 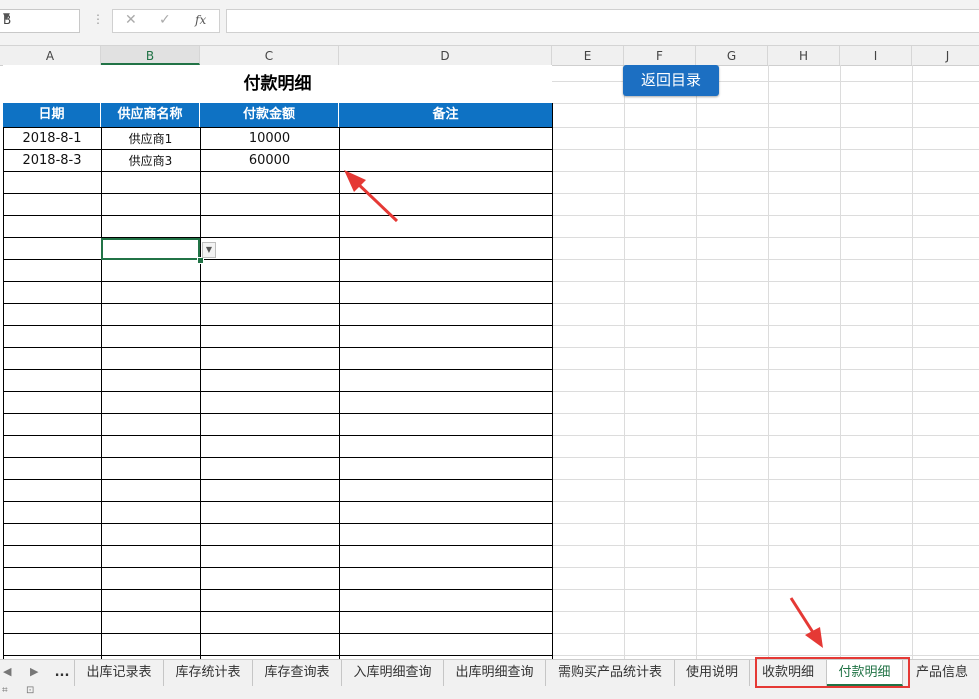 What do you see at coordinates (945, 55) in the screenshot?
I see `column-header-j: J` at bounding box center [945, 55].